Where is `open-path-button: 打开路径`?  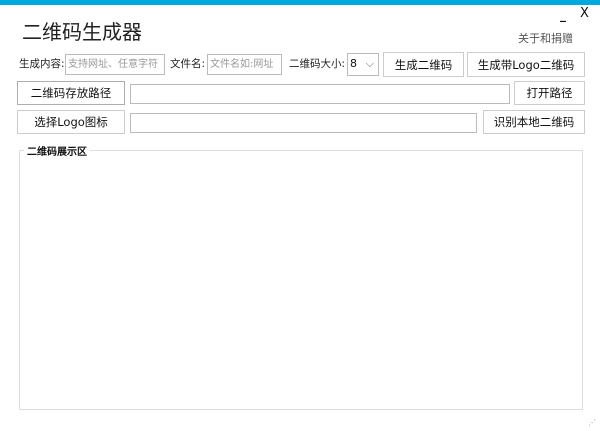 open-path-button: 打开路径 is located at coordinates (549, 93).